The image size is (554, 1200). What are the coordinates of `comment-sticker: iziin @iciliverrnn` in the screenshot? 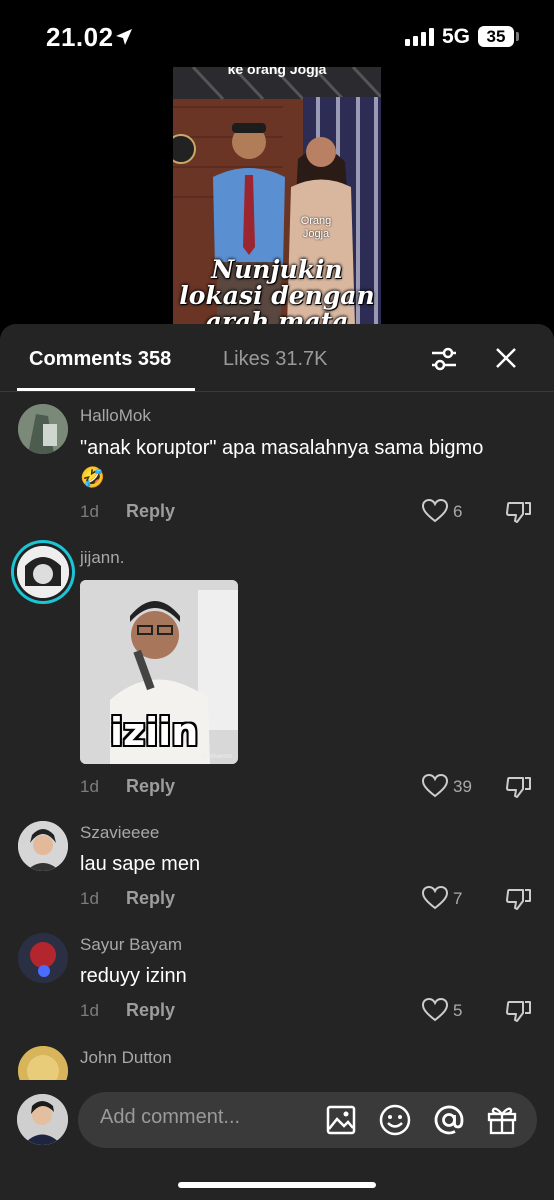 It's located at (159, 672).